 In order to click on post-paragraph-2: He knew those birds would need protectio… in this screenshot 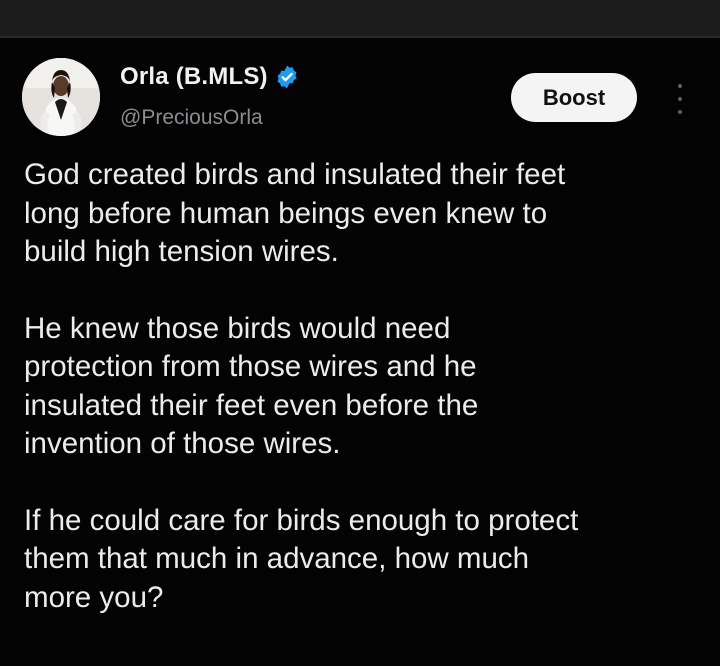, I will do `click(251, 386)`.